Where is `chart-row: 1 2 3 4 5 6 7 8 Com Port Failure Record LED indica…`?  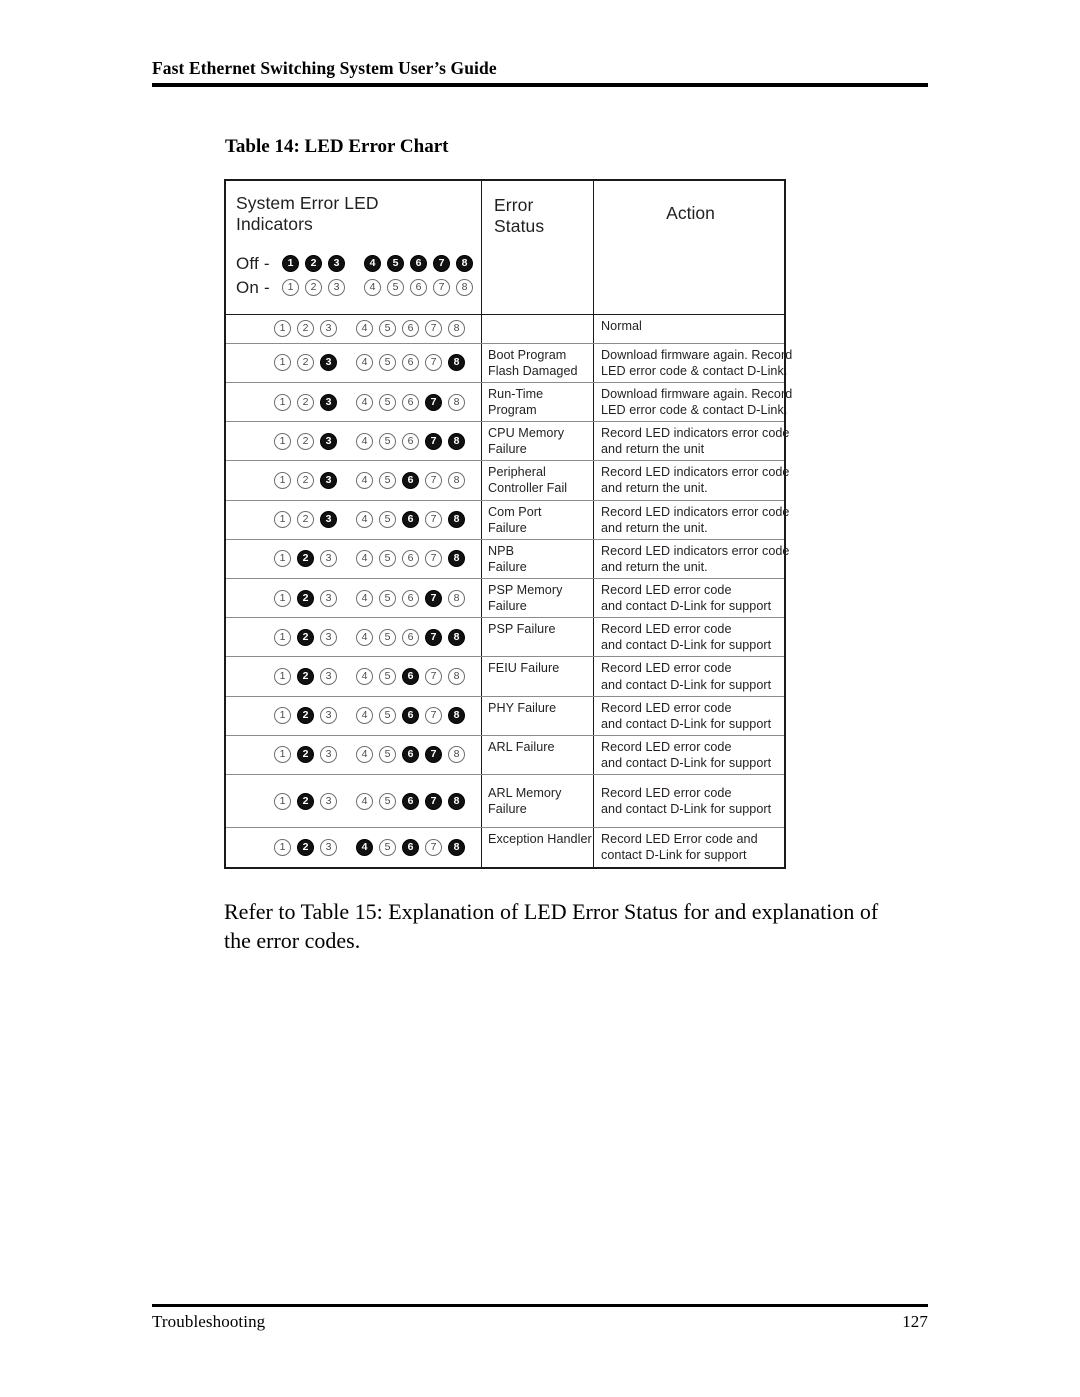 chart-row: 1 2 3 4 5 6 7 8 Com Port Failure Record LED indica… is located at coordinates (507, 520).